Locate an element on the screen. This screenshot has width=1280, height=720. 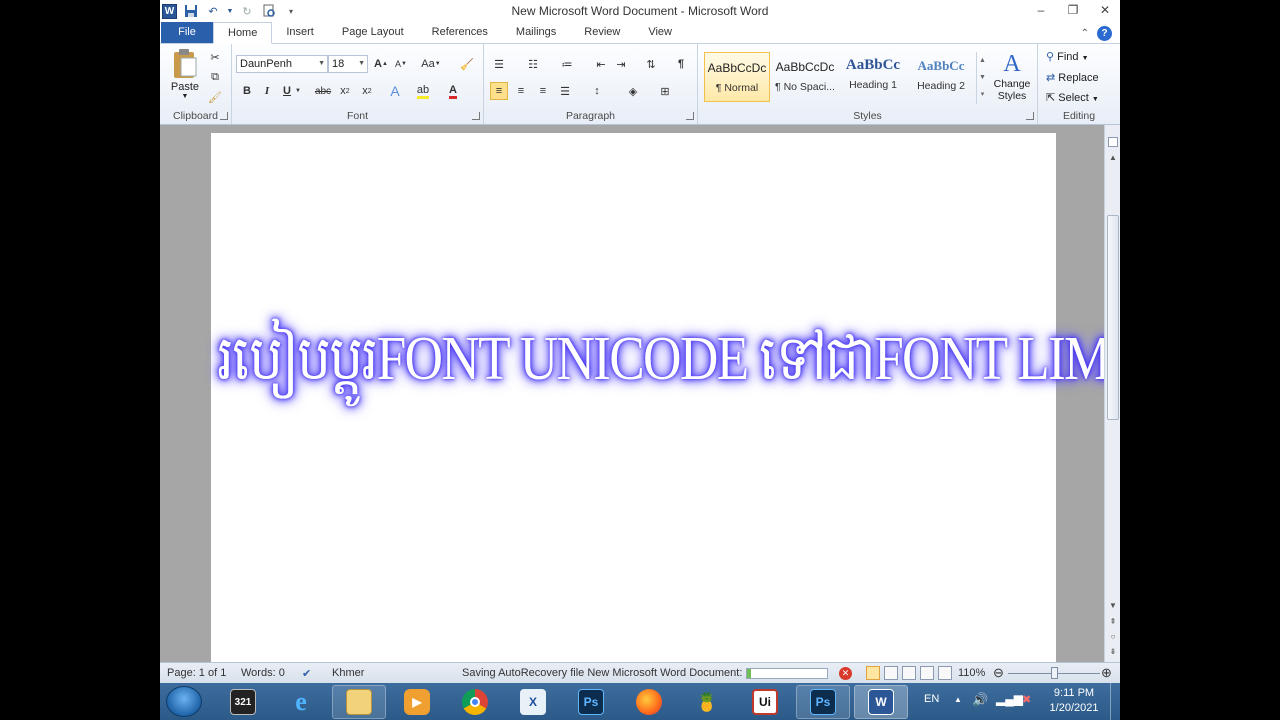
proofing-icon: ✔ is located at coordinates (306, 673).